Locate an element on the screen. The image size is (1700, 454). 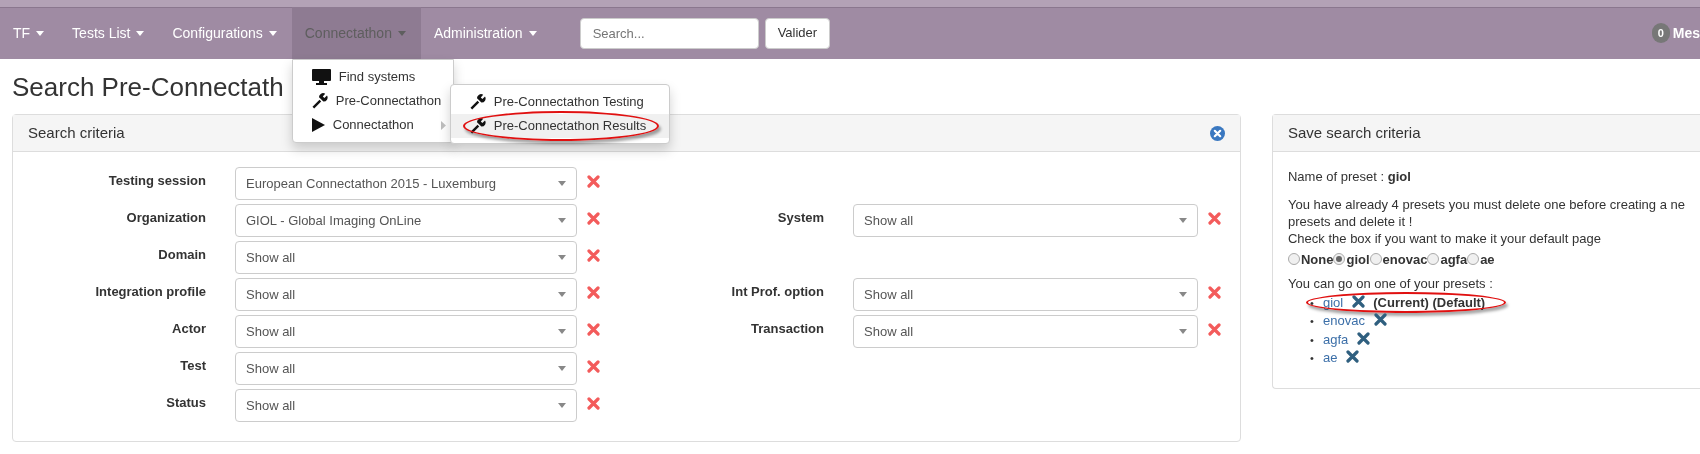
menu-item: Find systems is located at coordinates (372, 77).